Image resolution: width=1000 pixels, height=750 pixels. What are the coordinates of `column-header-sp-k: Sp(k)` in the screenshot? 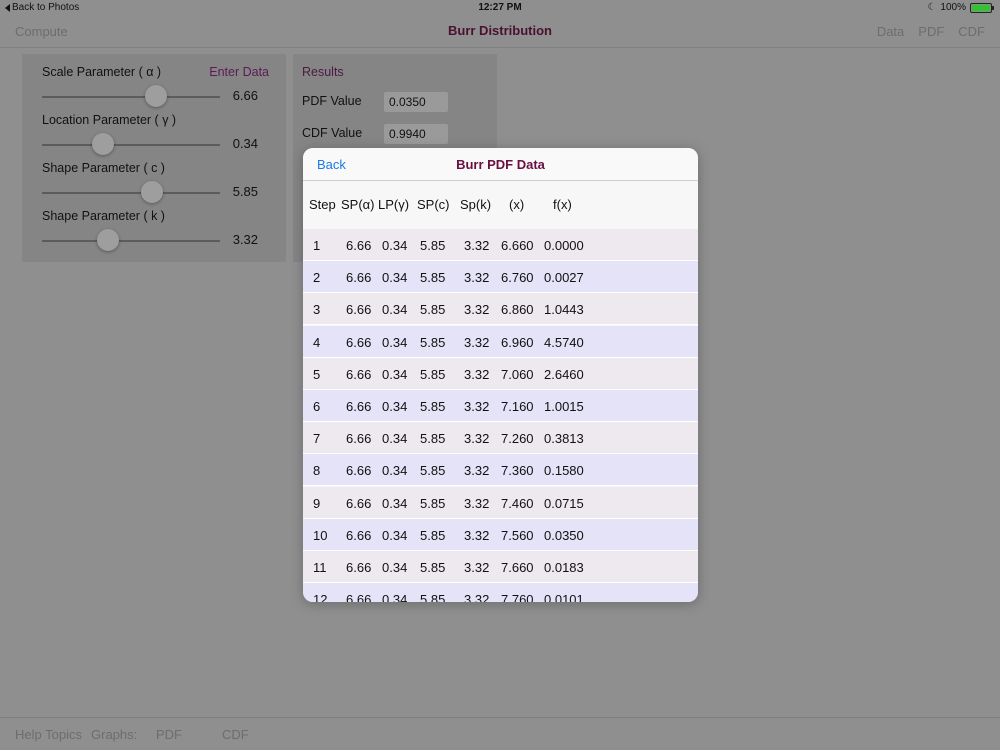 It's located at (476, 204).